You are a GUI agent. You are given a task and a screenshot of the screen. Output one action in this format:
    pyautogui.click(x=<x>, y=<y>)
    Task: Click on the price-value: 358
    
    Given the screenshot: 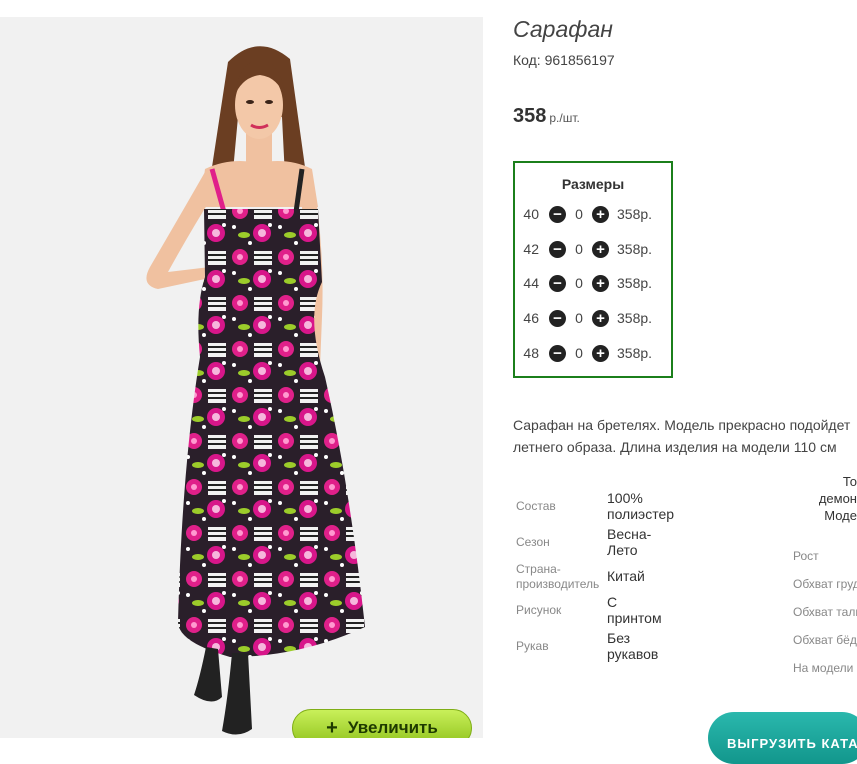 What is the action you would take?
    pyautogui.click(x=530, y=116)
    